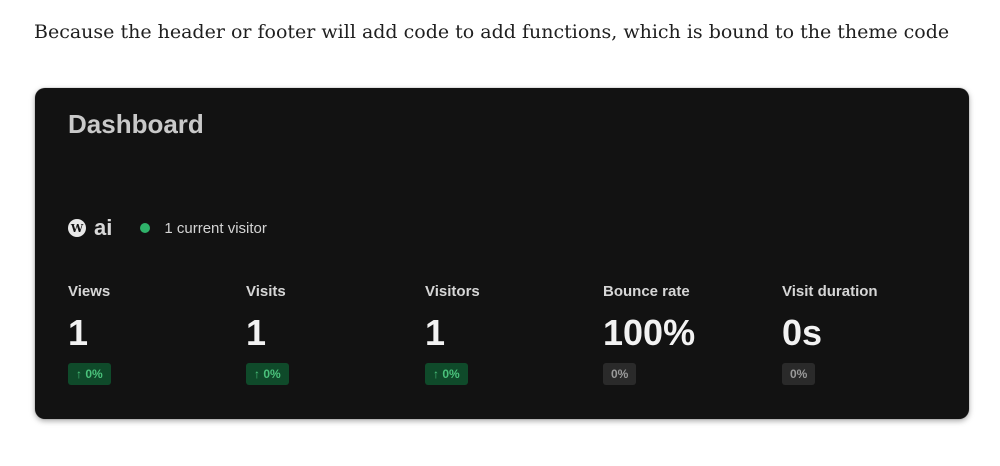 The height and width of the screenshot is (466, 1000). I want to click on stat-views: Views 1 ↑ 0%, so click(153, 334).